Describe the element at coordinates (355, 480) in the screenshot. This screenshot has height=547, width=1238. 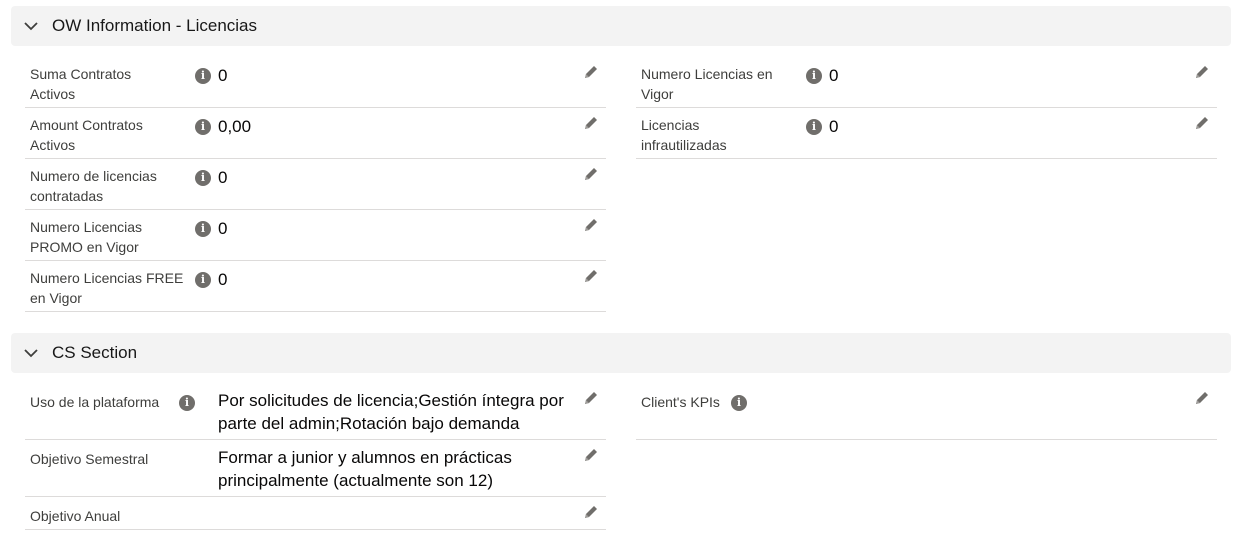
I see `field-value: principalmente (actualmente son 12)` at that location.